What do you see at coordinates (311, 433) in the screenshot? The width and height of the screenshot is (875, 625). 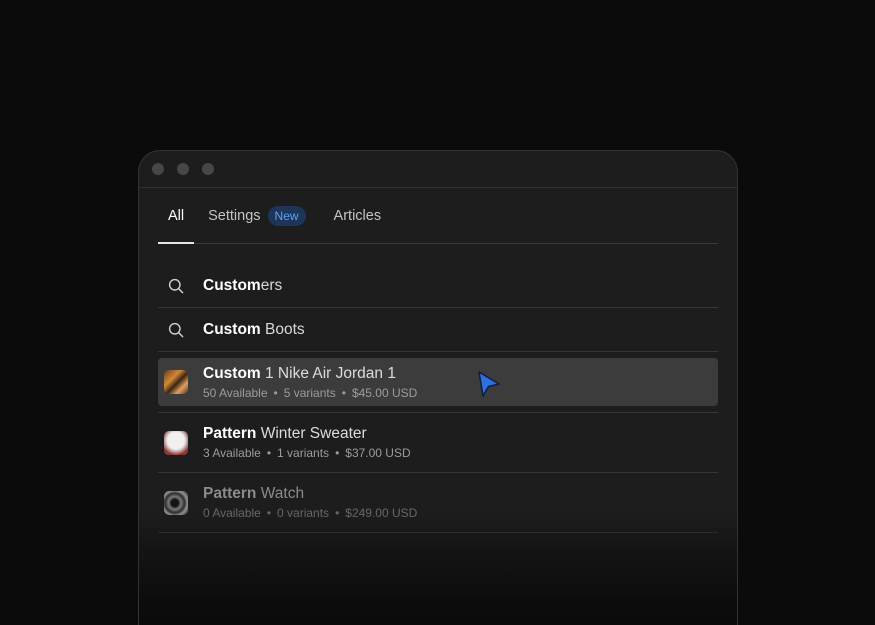 I see `remainder-text: Winter Sweater` at bounding box center [311, 433].